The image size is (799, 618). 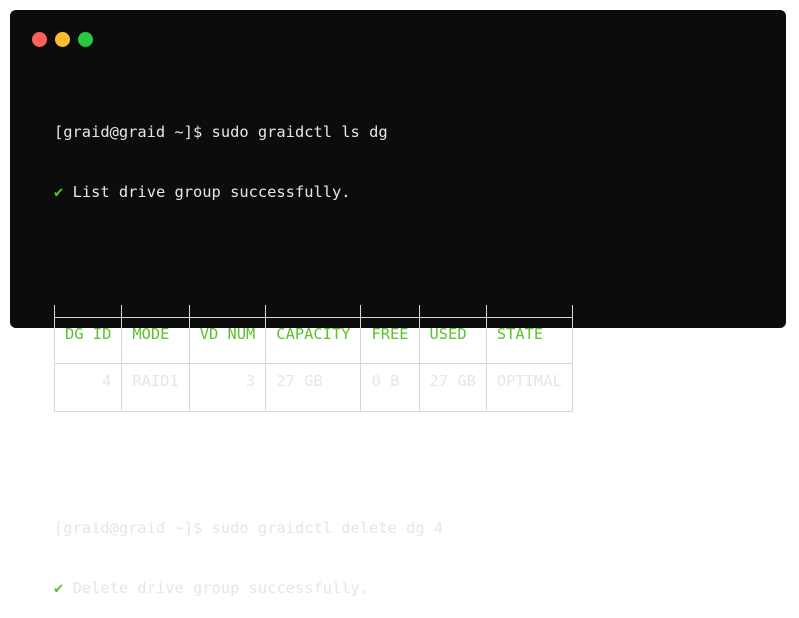 I want to click on header-free: FREE, so click(x=390, y=333).